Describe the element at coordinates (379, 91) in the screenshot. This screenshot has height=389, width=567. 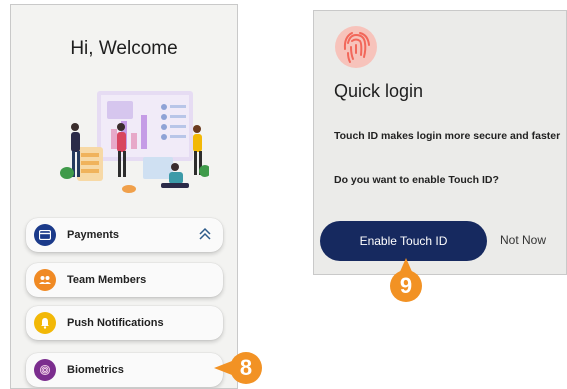
I see `quick-login-title: Quick login` at that location.